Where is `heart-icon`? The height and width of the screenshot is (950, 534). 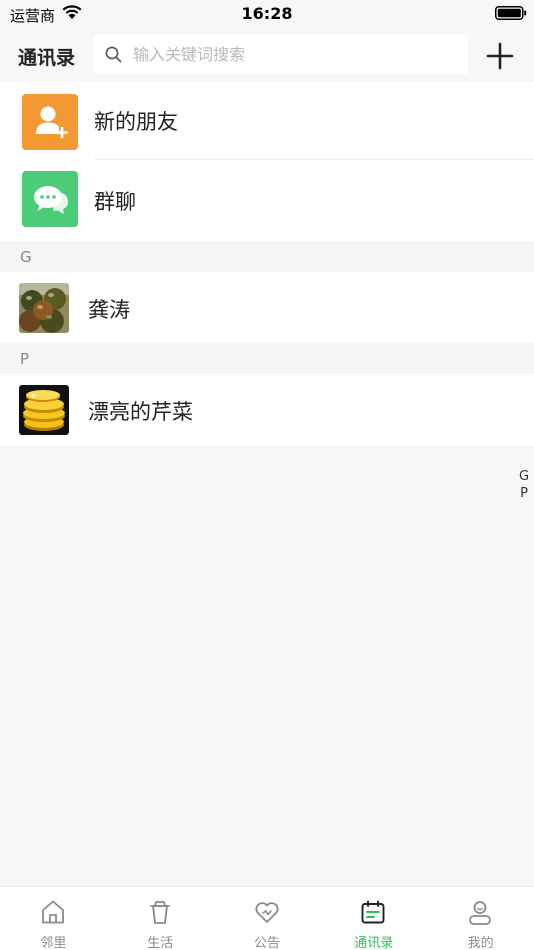 heart-icon is located at coordinates (267, 912).